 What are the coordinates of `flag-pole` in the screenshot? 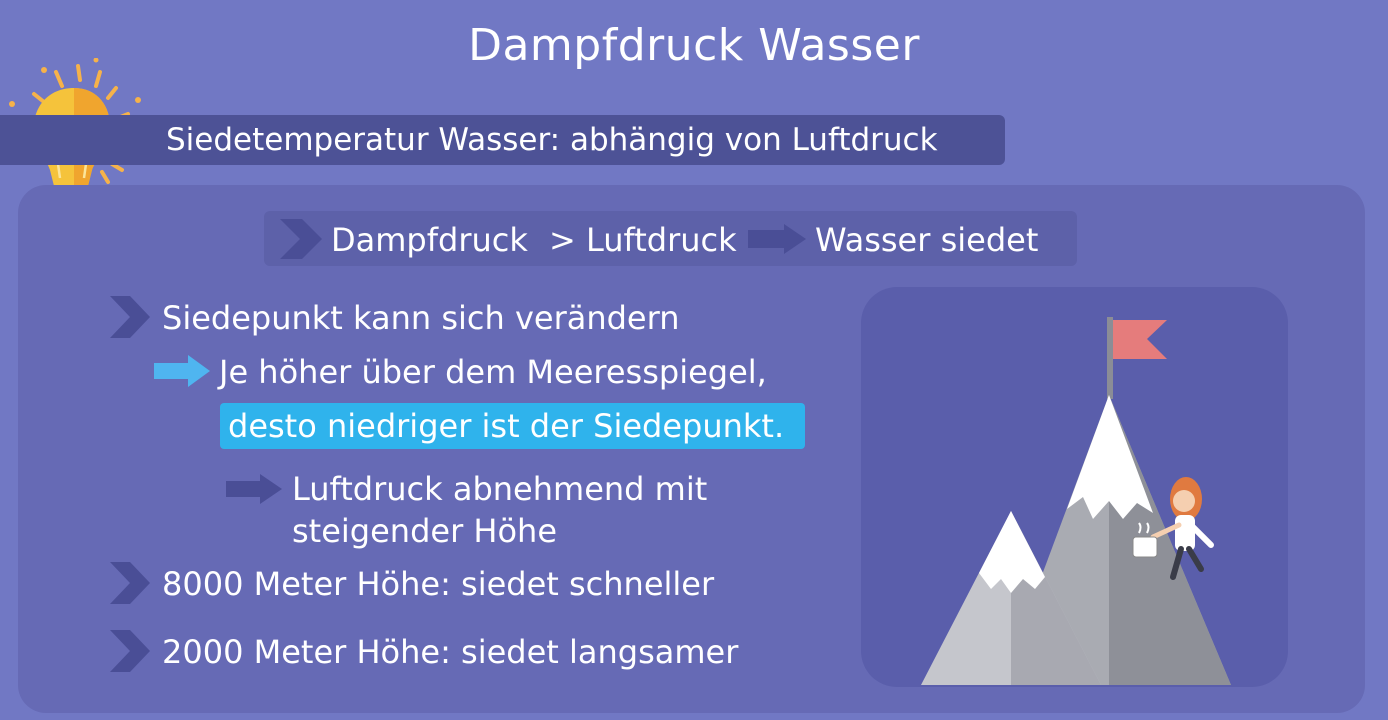 It's located at (1110, 358).